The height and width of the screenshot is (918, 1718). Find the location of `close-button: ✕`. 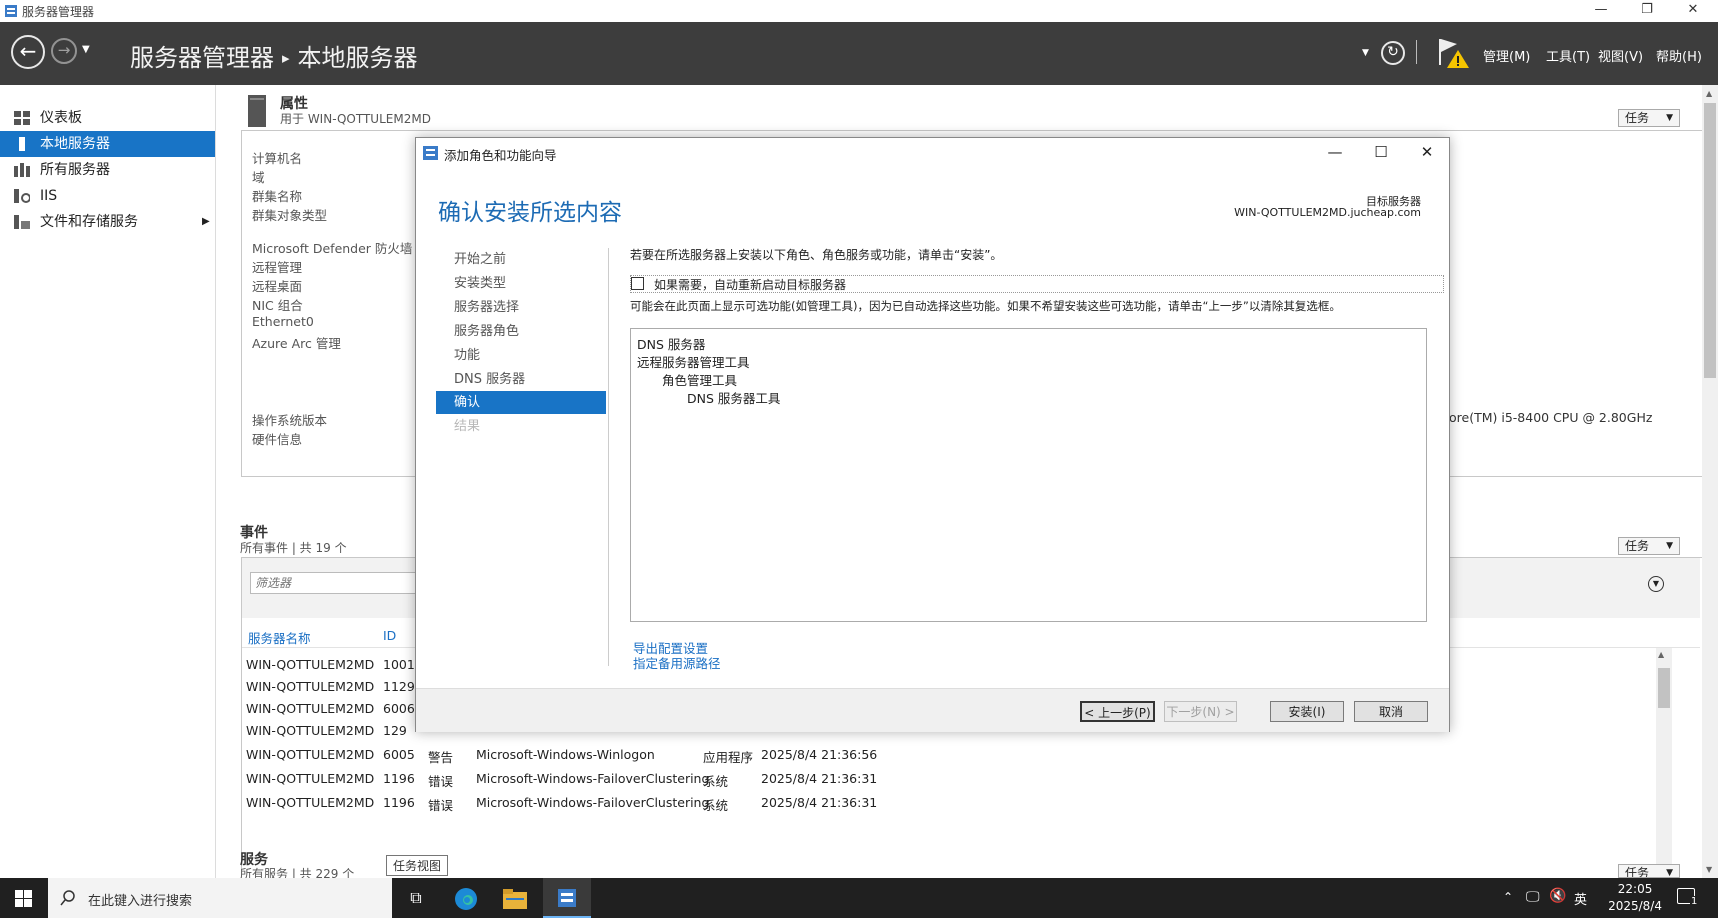

close-button: ✕ is located at coordinates (1693, 11).